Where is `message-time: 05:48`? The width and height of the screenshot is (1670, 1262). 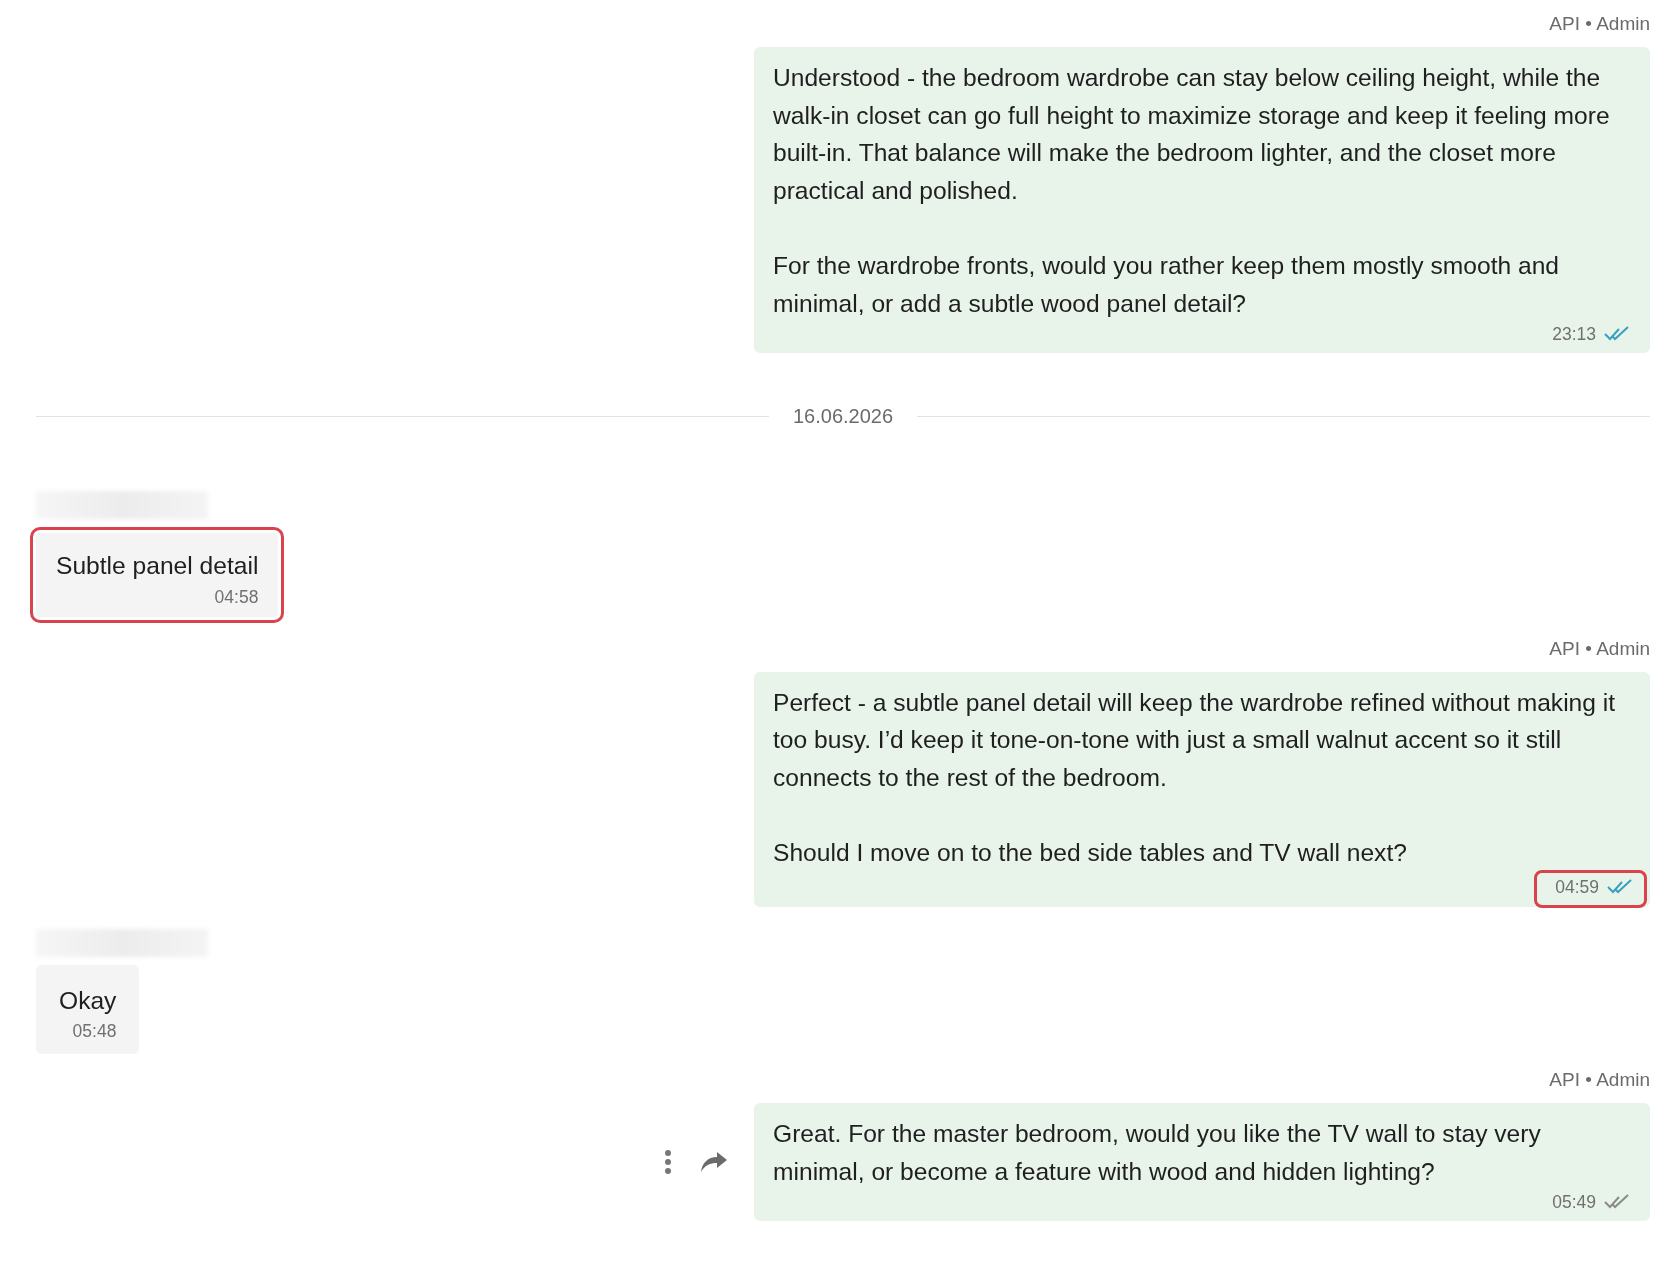
message-time: 05:48 is located at coordinates (94, 1031).